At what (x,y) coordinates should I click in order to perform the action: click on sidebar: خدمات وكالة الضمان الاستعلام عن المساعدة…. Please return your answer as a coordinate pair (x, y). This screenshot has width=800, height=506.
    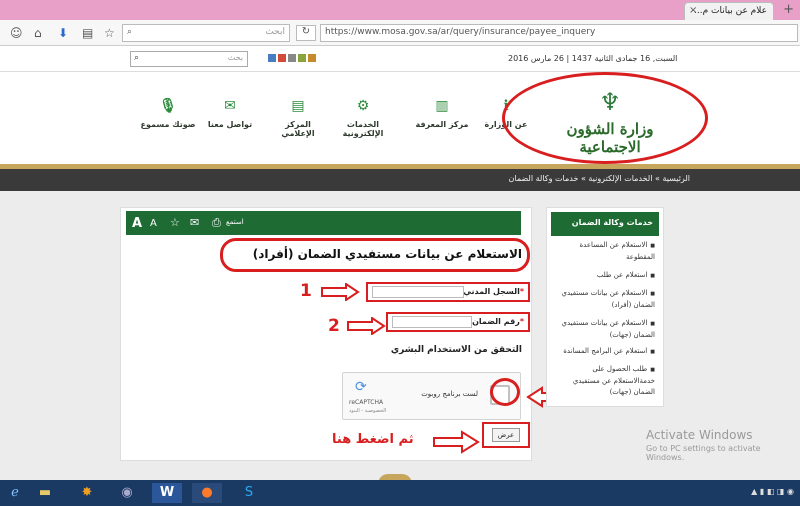
    Looking at the image, I should click on (605, 307).